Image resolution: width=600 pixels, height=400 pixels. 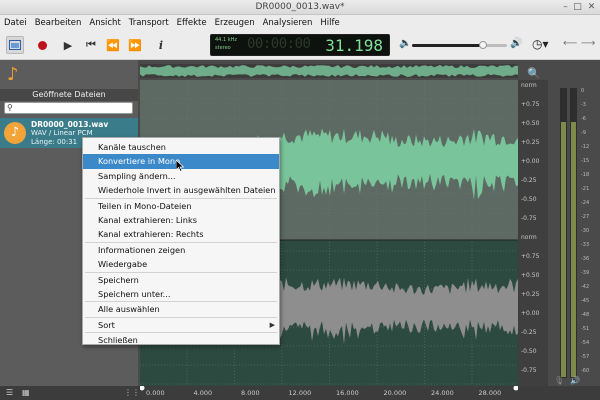 I want to click on play-button: ▶, so click(x=68, y=45).